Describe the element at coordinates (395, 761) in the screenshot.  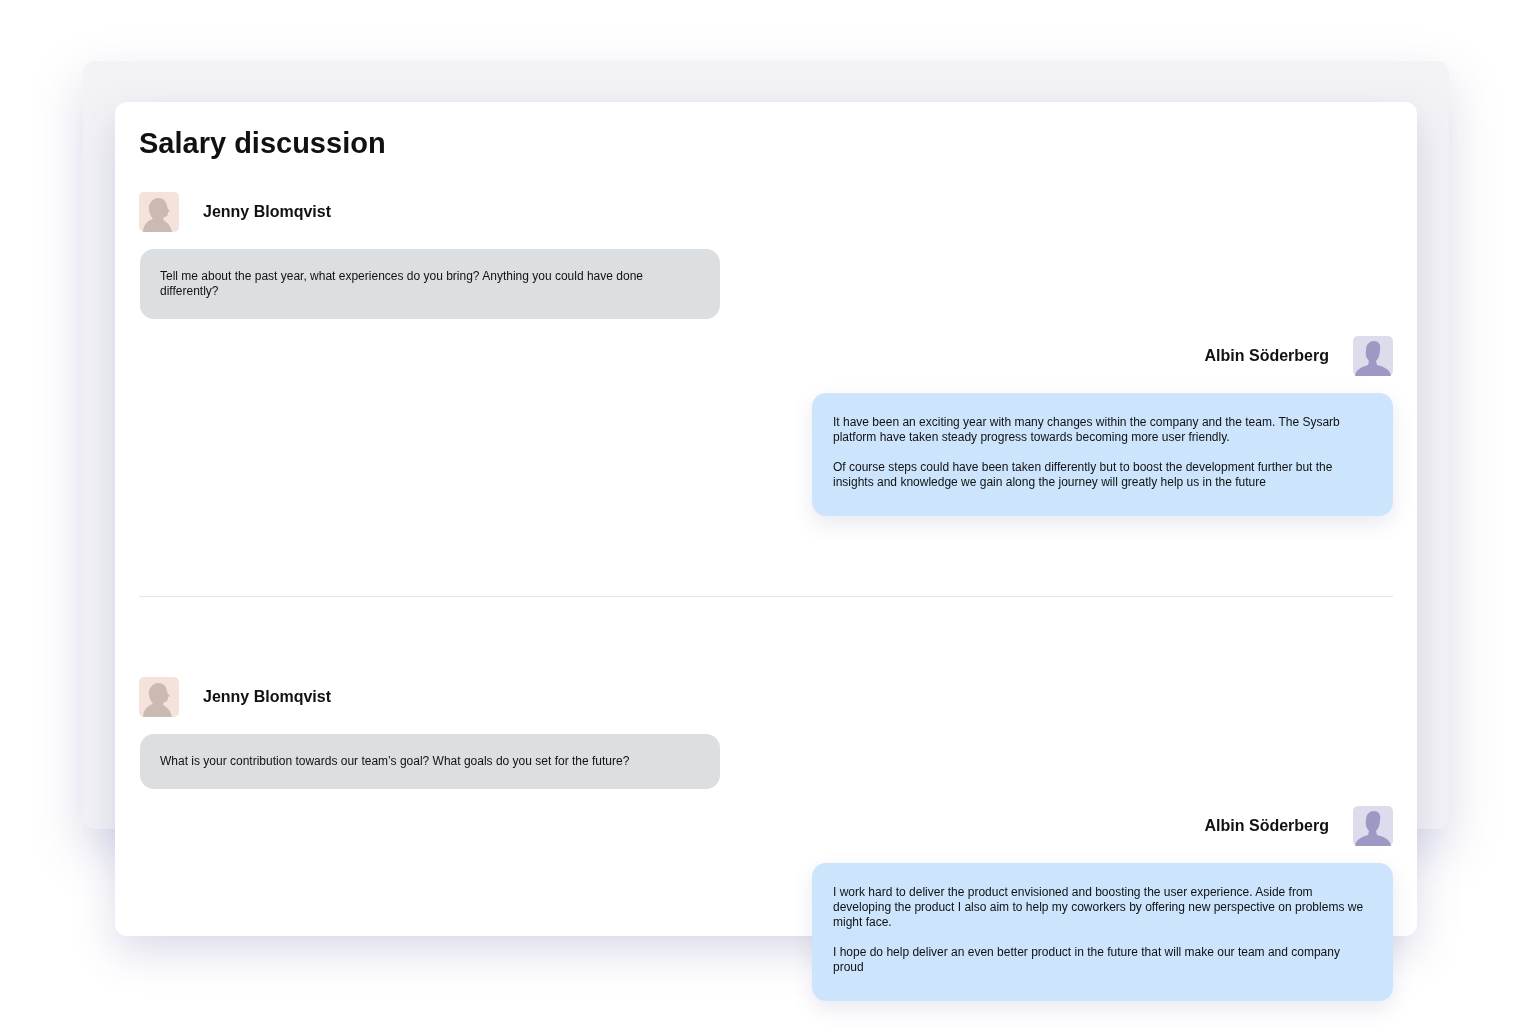
I see `message-text: What is your contribution towards our team’s goal? What goals do you set for the future?` at that location.